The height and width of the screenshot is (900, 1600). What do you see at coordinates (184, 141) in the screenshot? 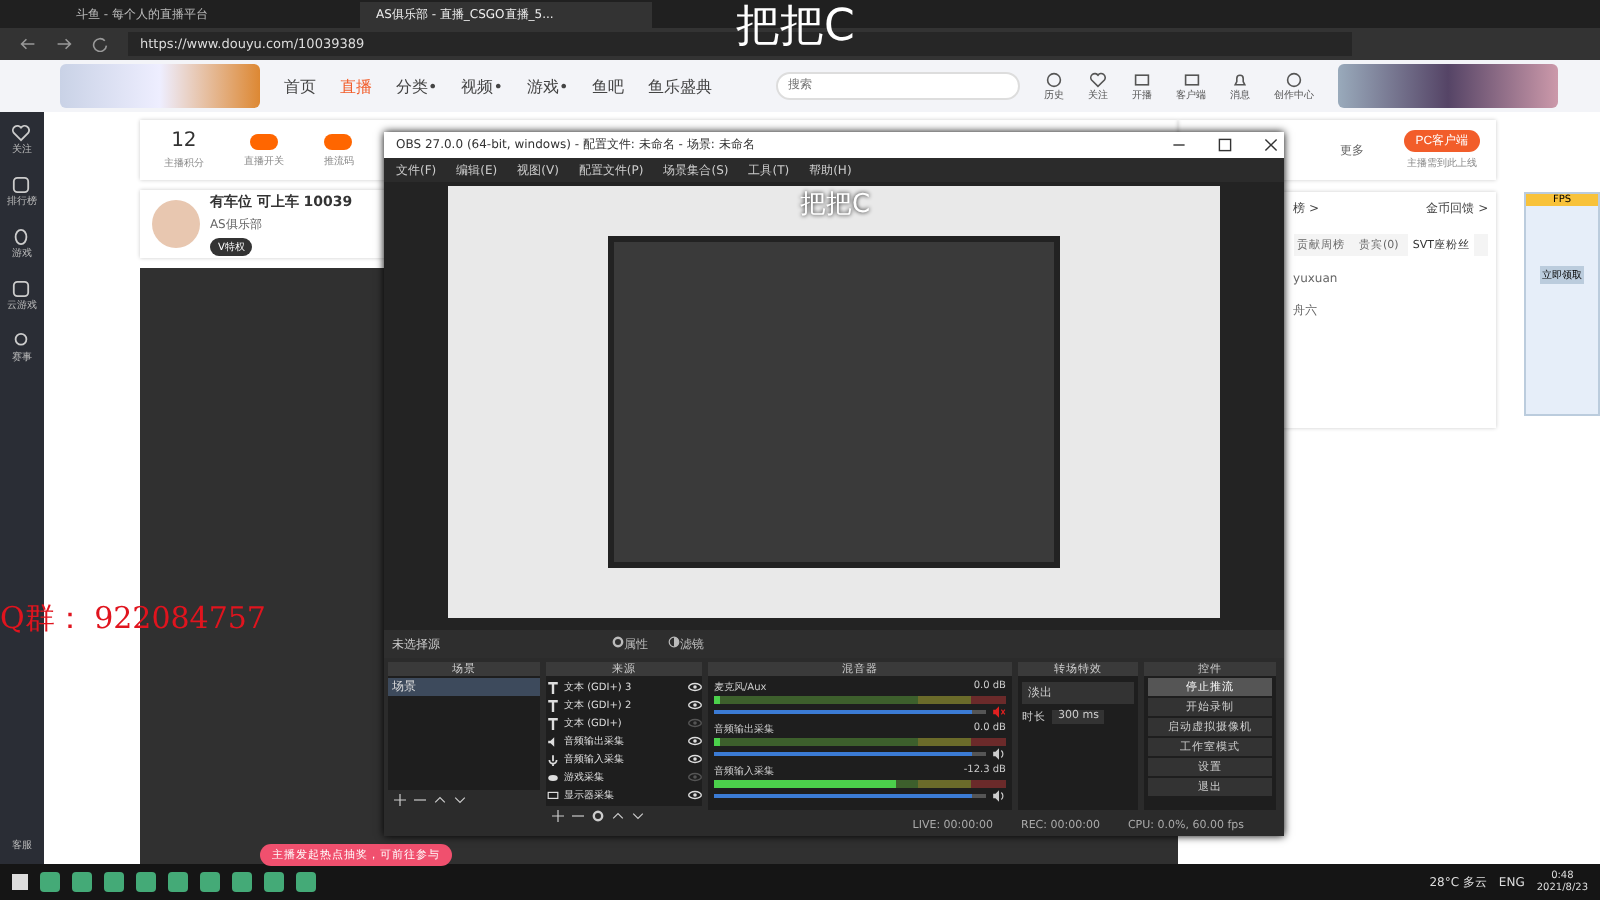
I see `stat-value: 12` at bounding box center [184, 141].